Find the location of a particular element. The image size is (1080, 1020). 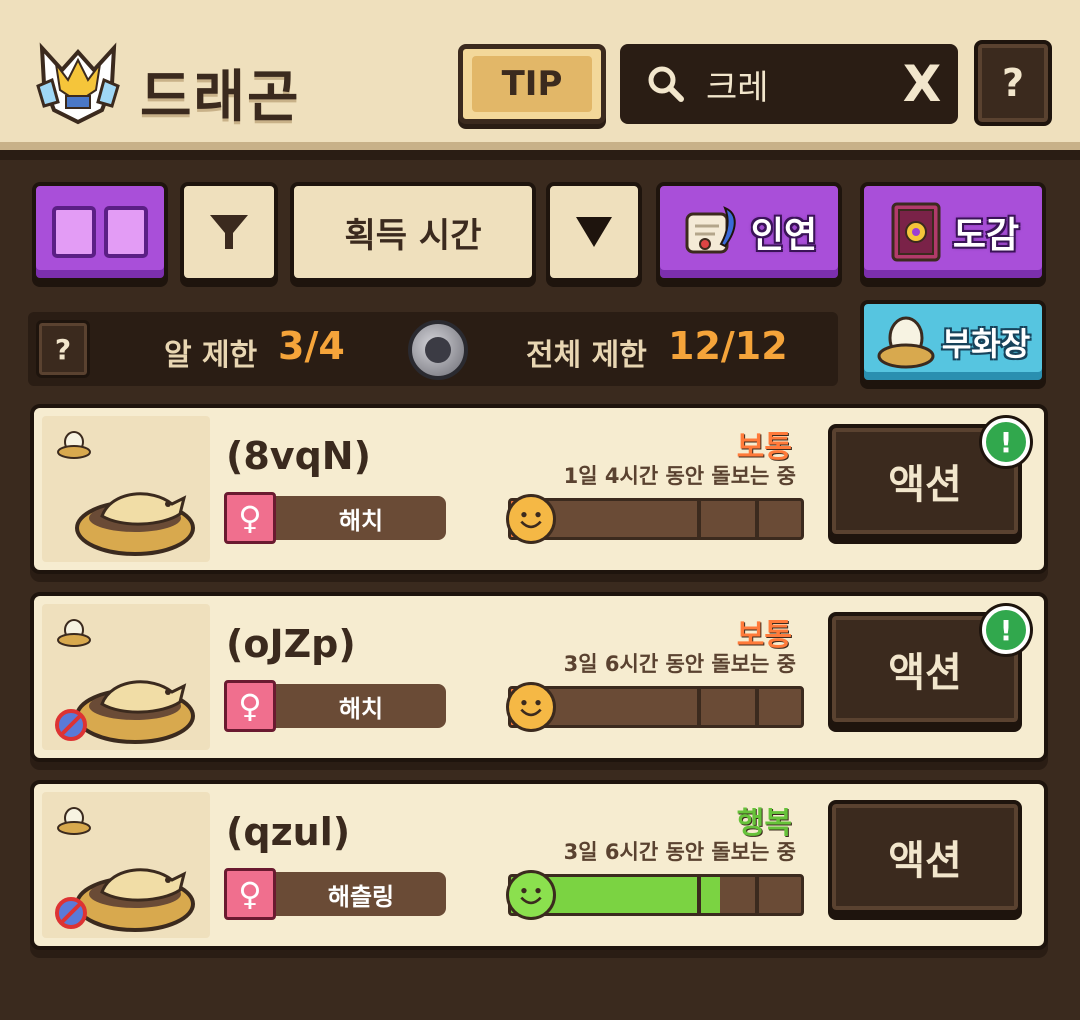

tip-button: TIP is located at coordinates (532, 84).